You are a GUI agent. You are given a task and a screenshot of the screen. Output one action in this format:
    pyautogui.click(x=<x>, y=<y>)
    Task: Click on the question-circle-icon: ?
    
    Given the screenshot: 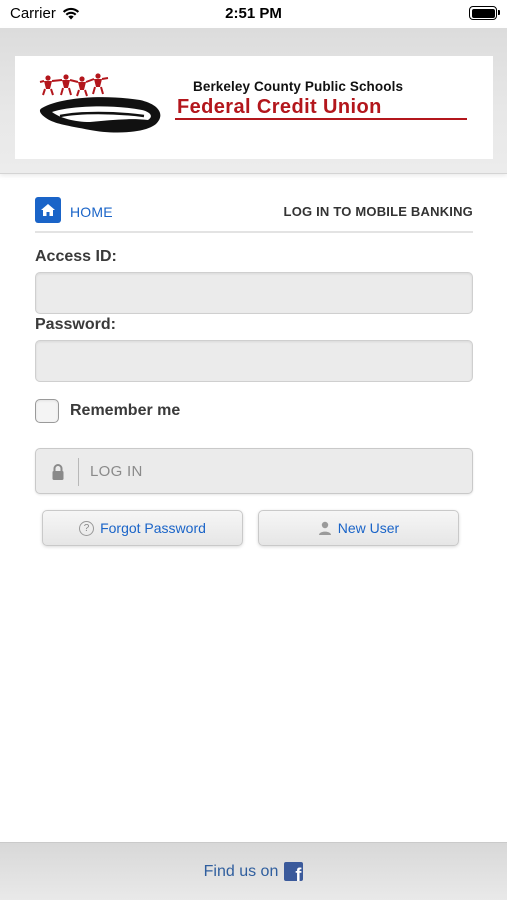 What is the action you would take?
    pyautogui.click(x=87, y=528)
    